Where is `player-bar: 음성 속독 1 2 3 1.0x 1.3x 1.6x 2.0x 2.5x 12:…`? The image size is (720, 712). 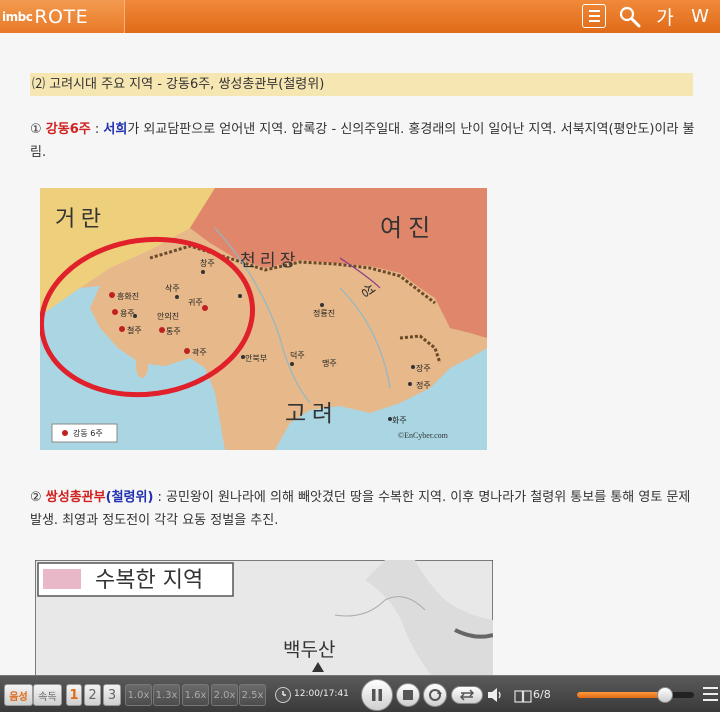 player-bar: 음성 속독 1 2 3 1.0x 1.3x 1.6x 2.0x 2.5x 12:… is located at coordinates (360, 693).